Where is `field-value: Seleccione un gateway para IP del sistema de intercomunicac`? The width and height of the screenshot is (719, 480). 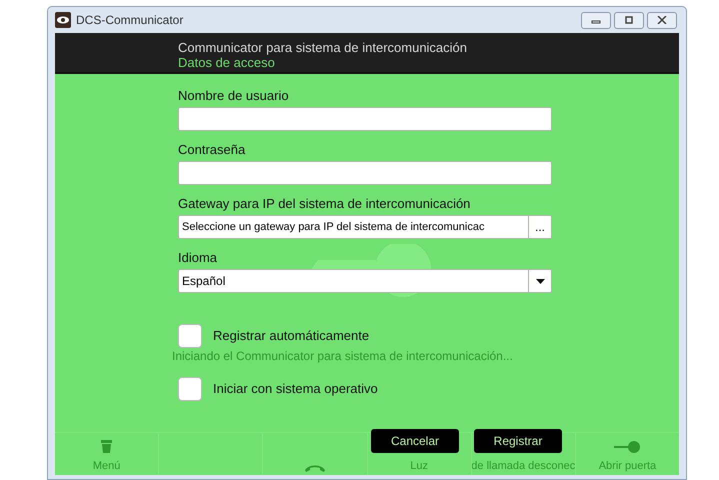 field-value: Seleccione un gateway para IP del sistema de intercomunicac is located at coordinates (334, 227).